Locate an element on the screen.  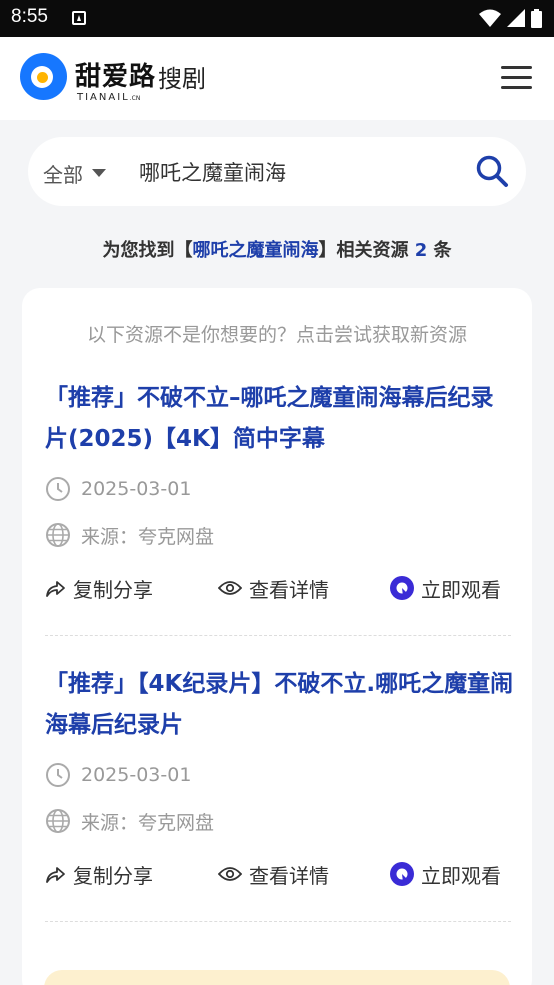
logo-en-text: TIANAIL is located at coordinates (103, 97).